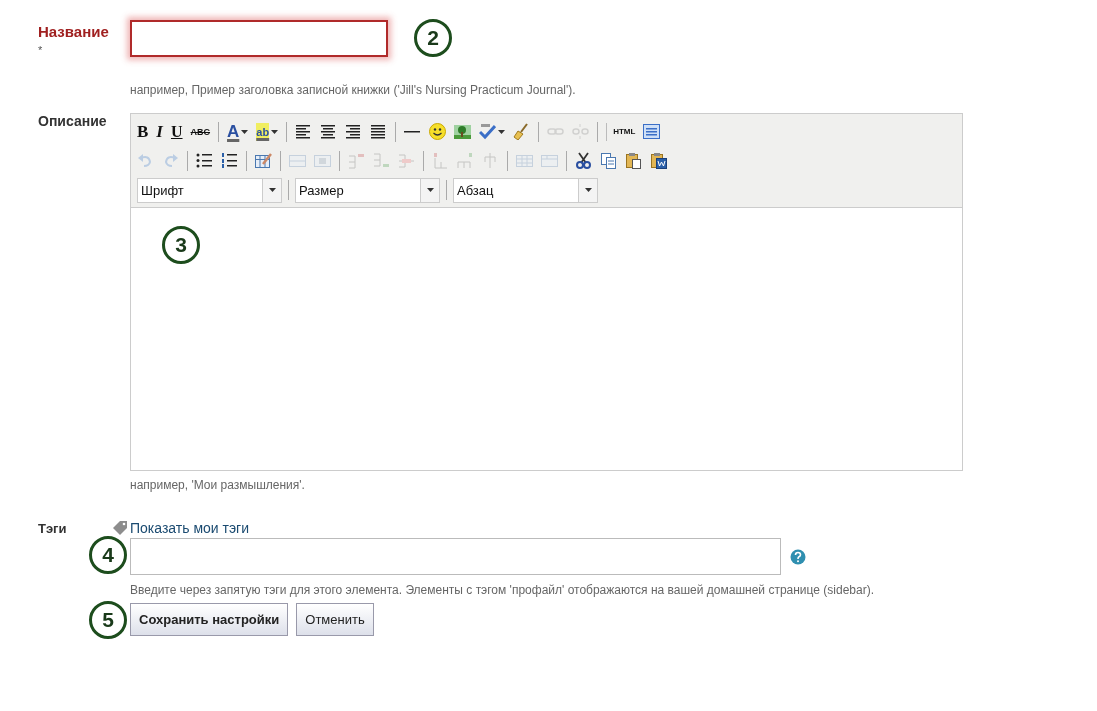 The width and height of the screenshot is (1097, 711). What do you see at coordinates (335, 619) in the screenshot?
I see `cancel-button: Отменить` at bounding box center [335, 619].